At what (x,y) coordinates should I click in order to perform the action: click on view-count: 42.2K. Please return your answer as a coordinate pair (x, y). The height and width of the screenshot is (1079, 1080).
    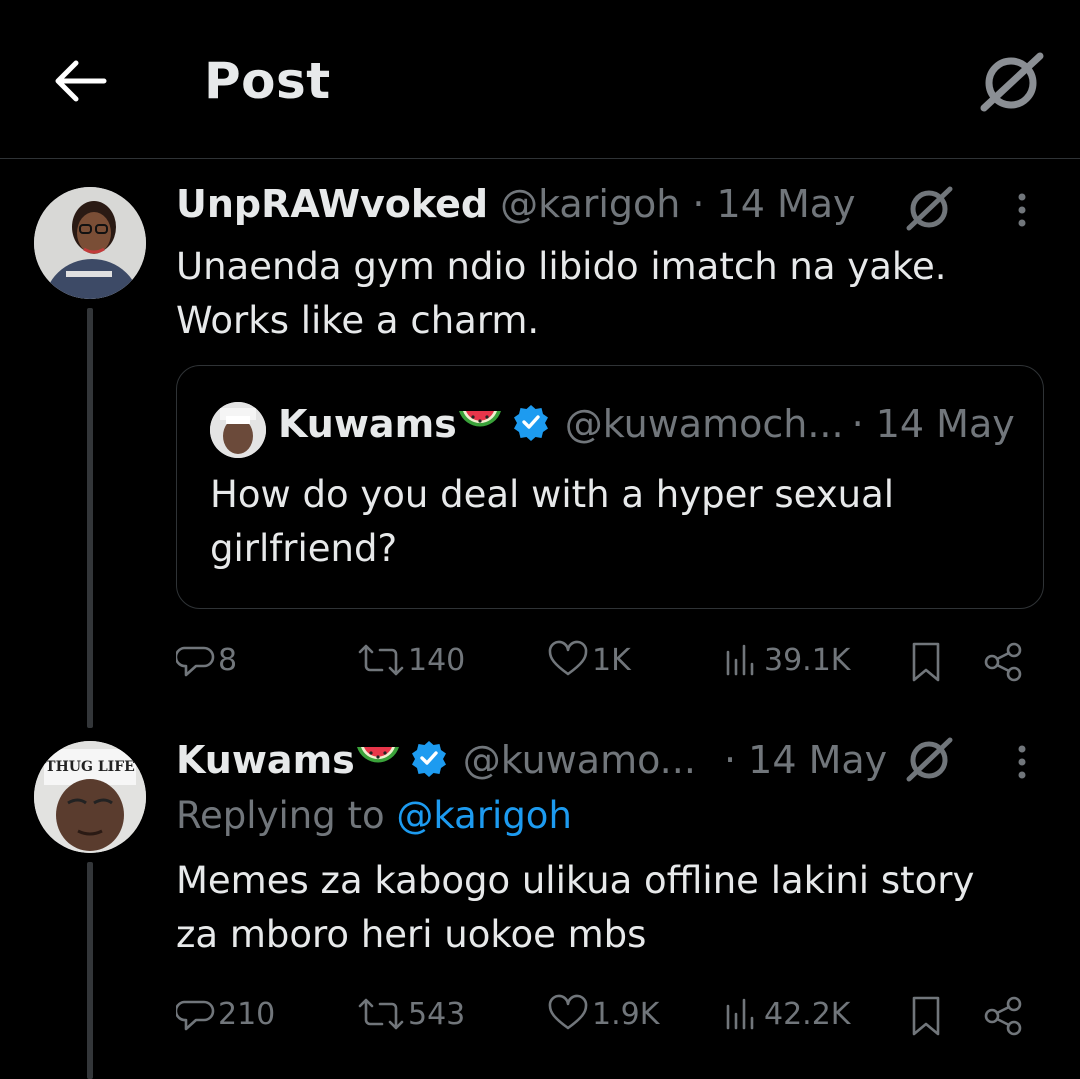
    Looking at the image, I should click on (807, 1014).